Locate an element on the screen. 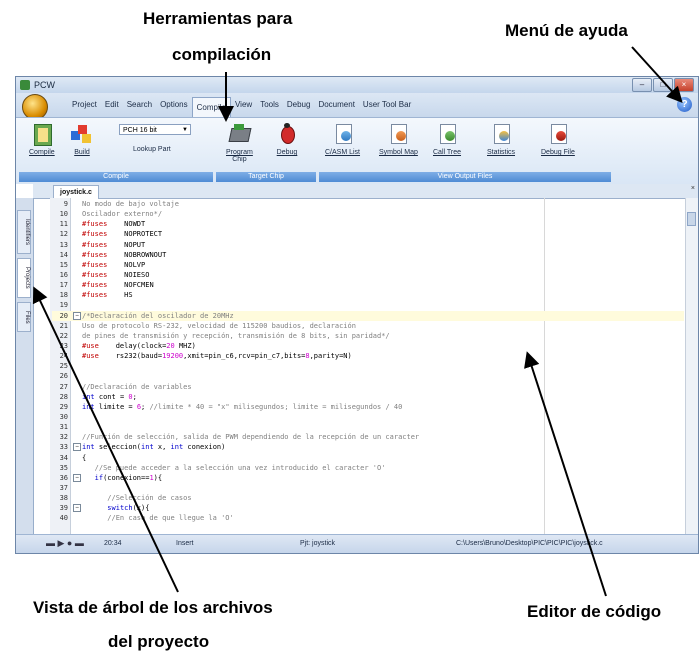 Image resolution: width=699 pixels, height=656 pixels. output-button-c-asm-list: C/ASM List is located at coordinates (342, 139).